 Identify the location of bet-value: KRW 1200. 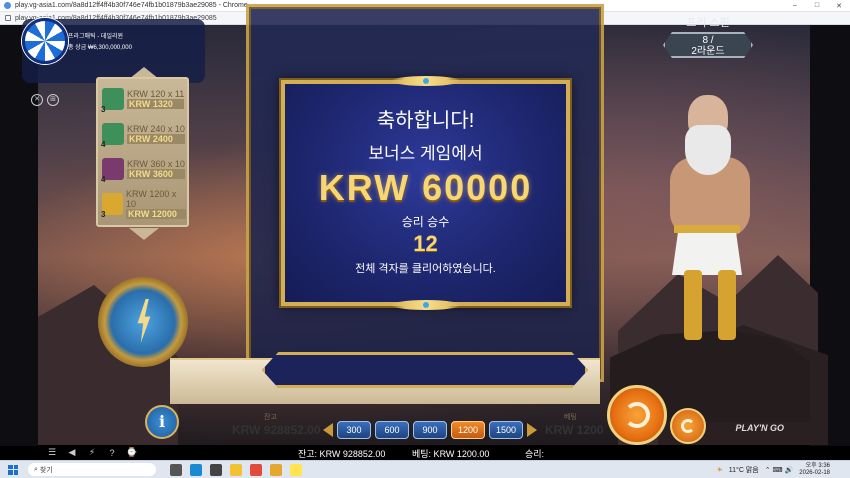
(574, 430).